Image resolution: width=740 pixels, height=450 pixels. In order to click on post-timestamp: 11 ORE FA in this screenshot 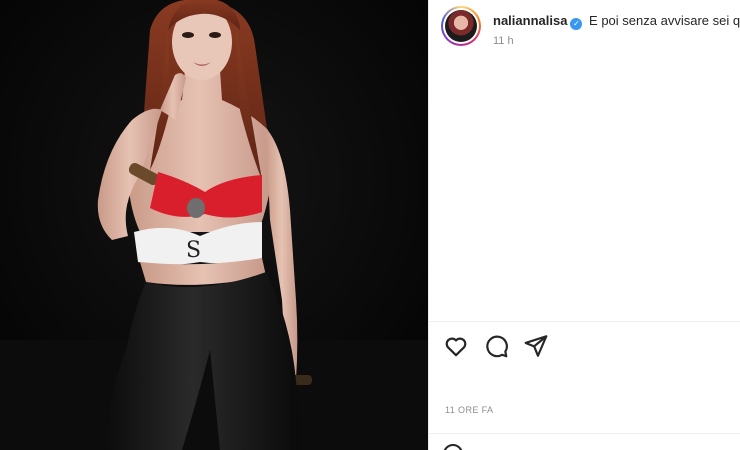, I will do `click(469, 410)`.